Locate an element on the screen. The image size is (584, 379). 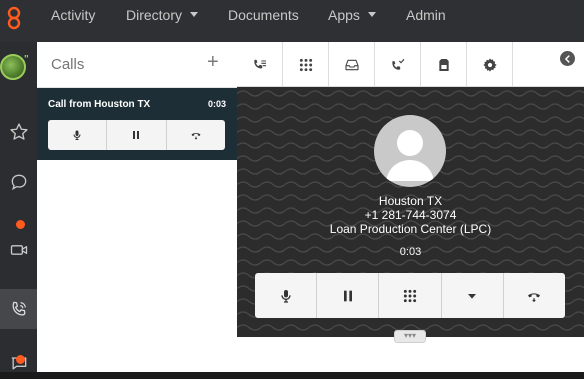
mute-button is located at coordinates (286, 295).